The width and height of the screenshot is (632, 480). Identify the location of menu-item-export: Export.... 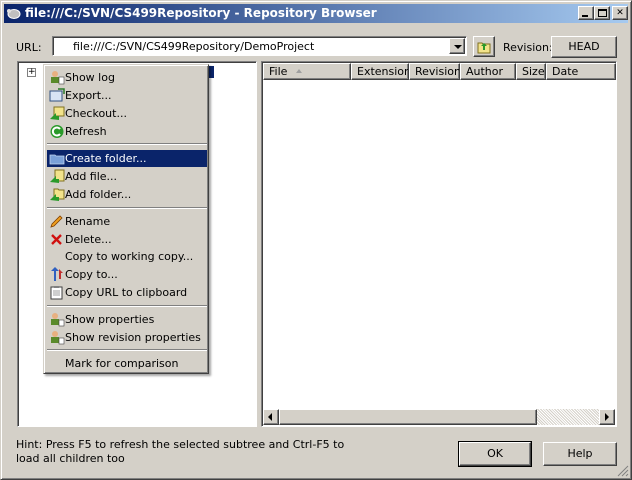
(127, 95).